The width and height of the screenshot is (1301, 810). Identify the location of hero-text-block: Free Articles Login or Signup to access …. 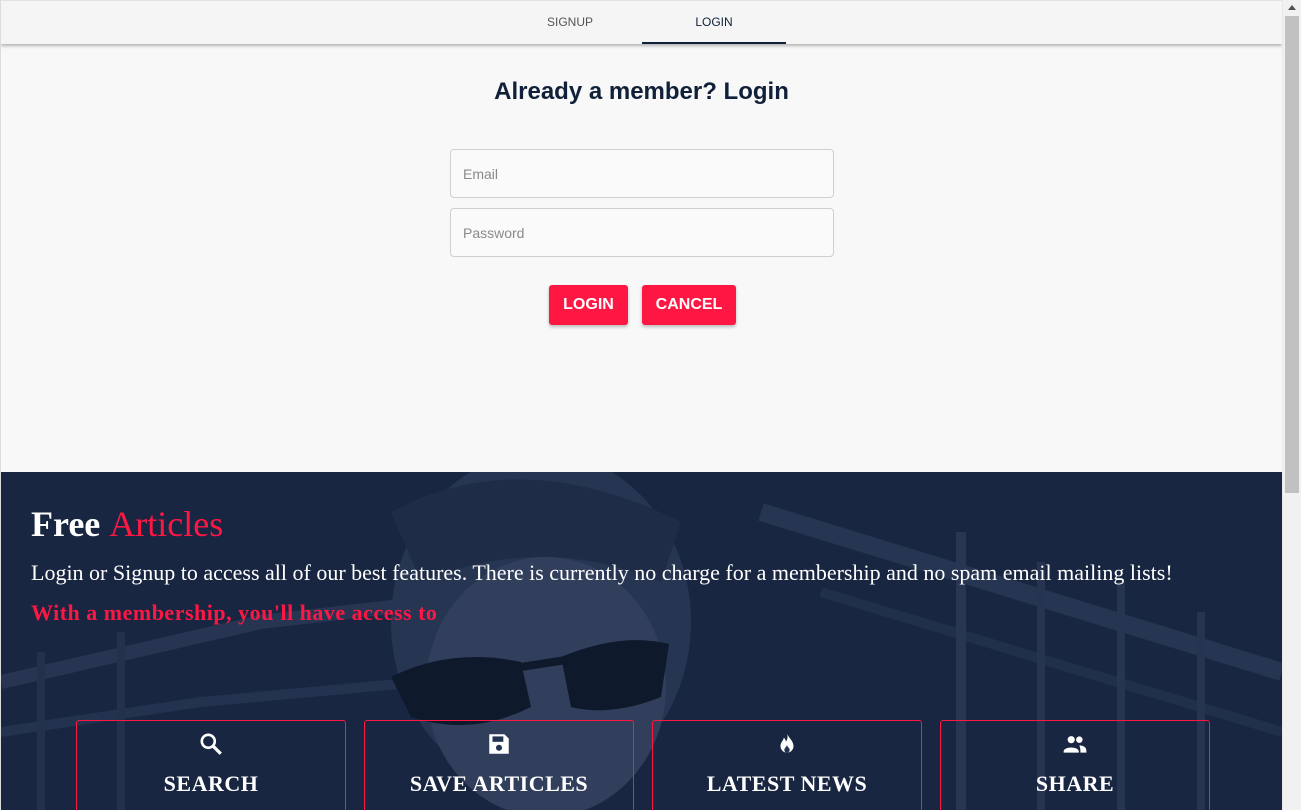
(636, 564).